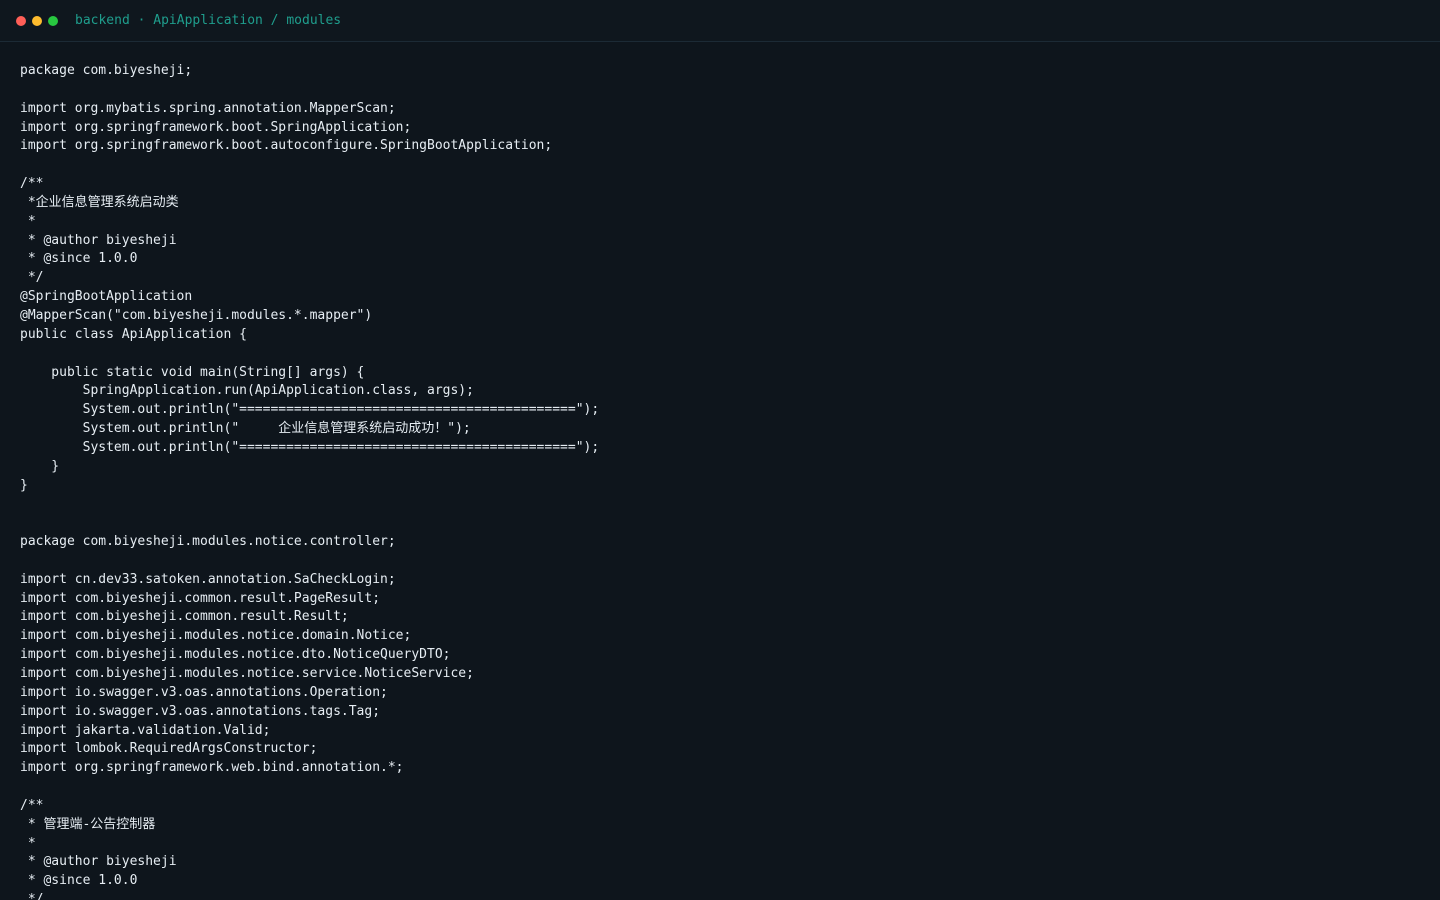  Describe the element at coordinates (133, 334) in the screenshot. I see `code-line: public class ApiApplication {` at that location.